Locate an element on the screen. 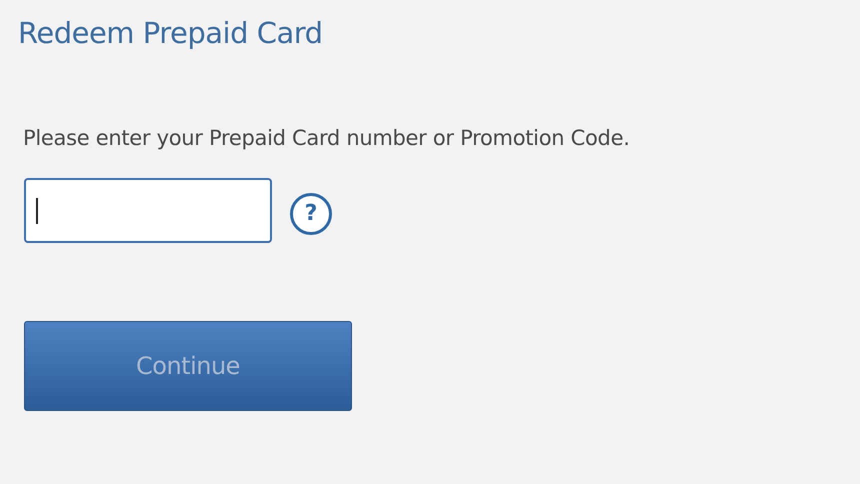  help-button: ? is located at coordinates (311, 213).